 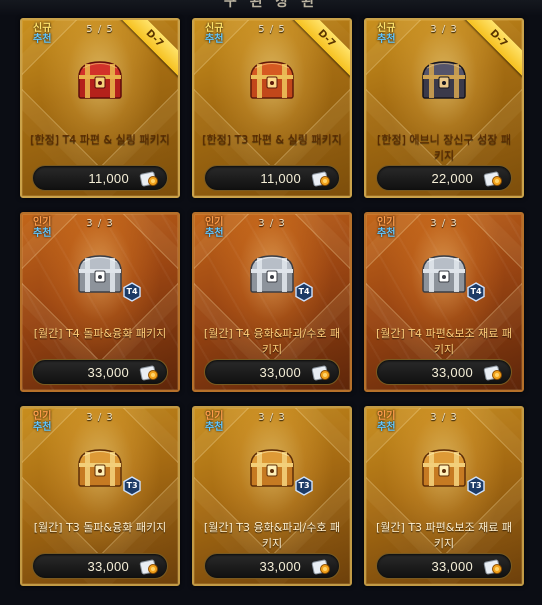 I want to click on product-name: [월간] T4 돌파&융화 패키지, so click(x=100, y=333).